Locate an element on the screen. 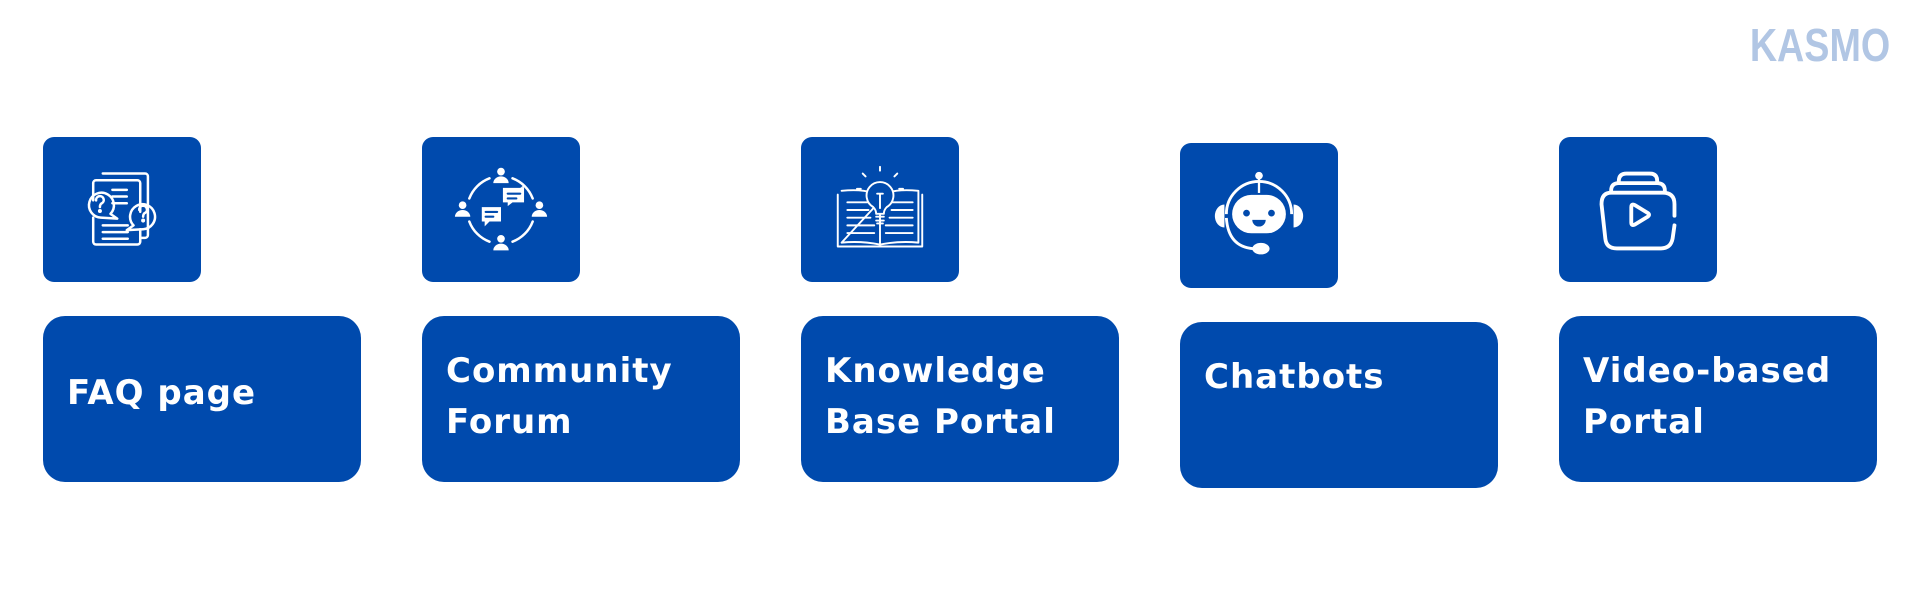 This screenshot has height=608, width=1920. faq-page-label-box: FAQ page is located at coordinates (202, 399).